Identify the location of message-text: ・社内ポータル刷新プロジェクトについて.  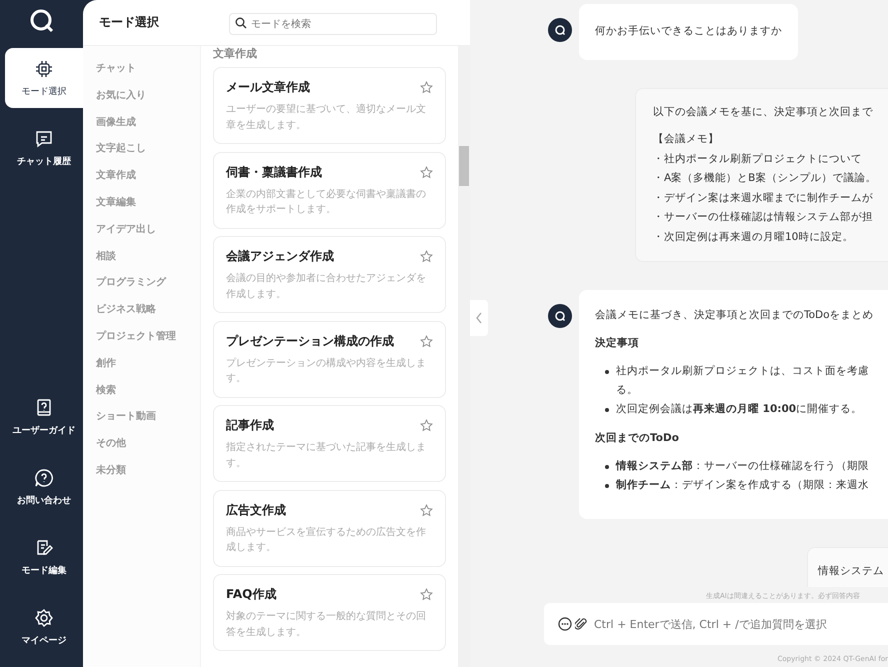
(758, 159).